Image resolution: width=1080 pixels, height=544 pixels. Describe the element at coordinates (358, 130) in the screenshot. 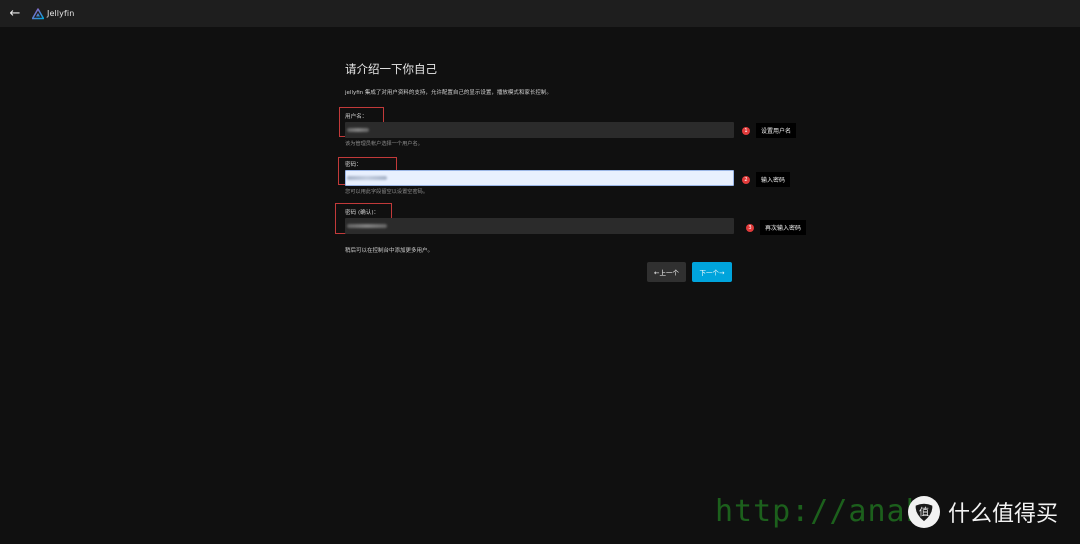

I see `username-blurred-value` at that location.